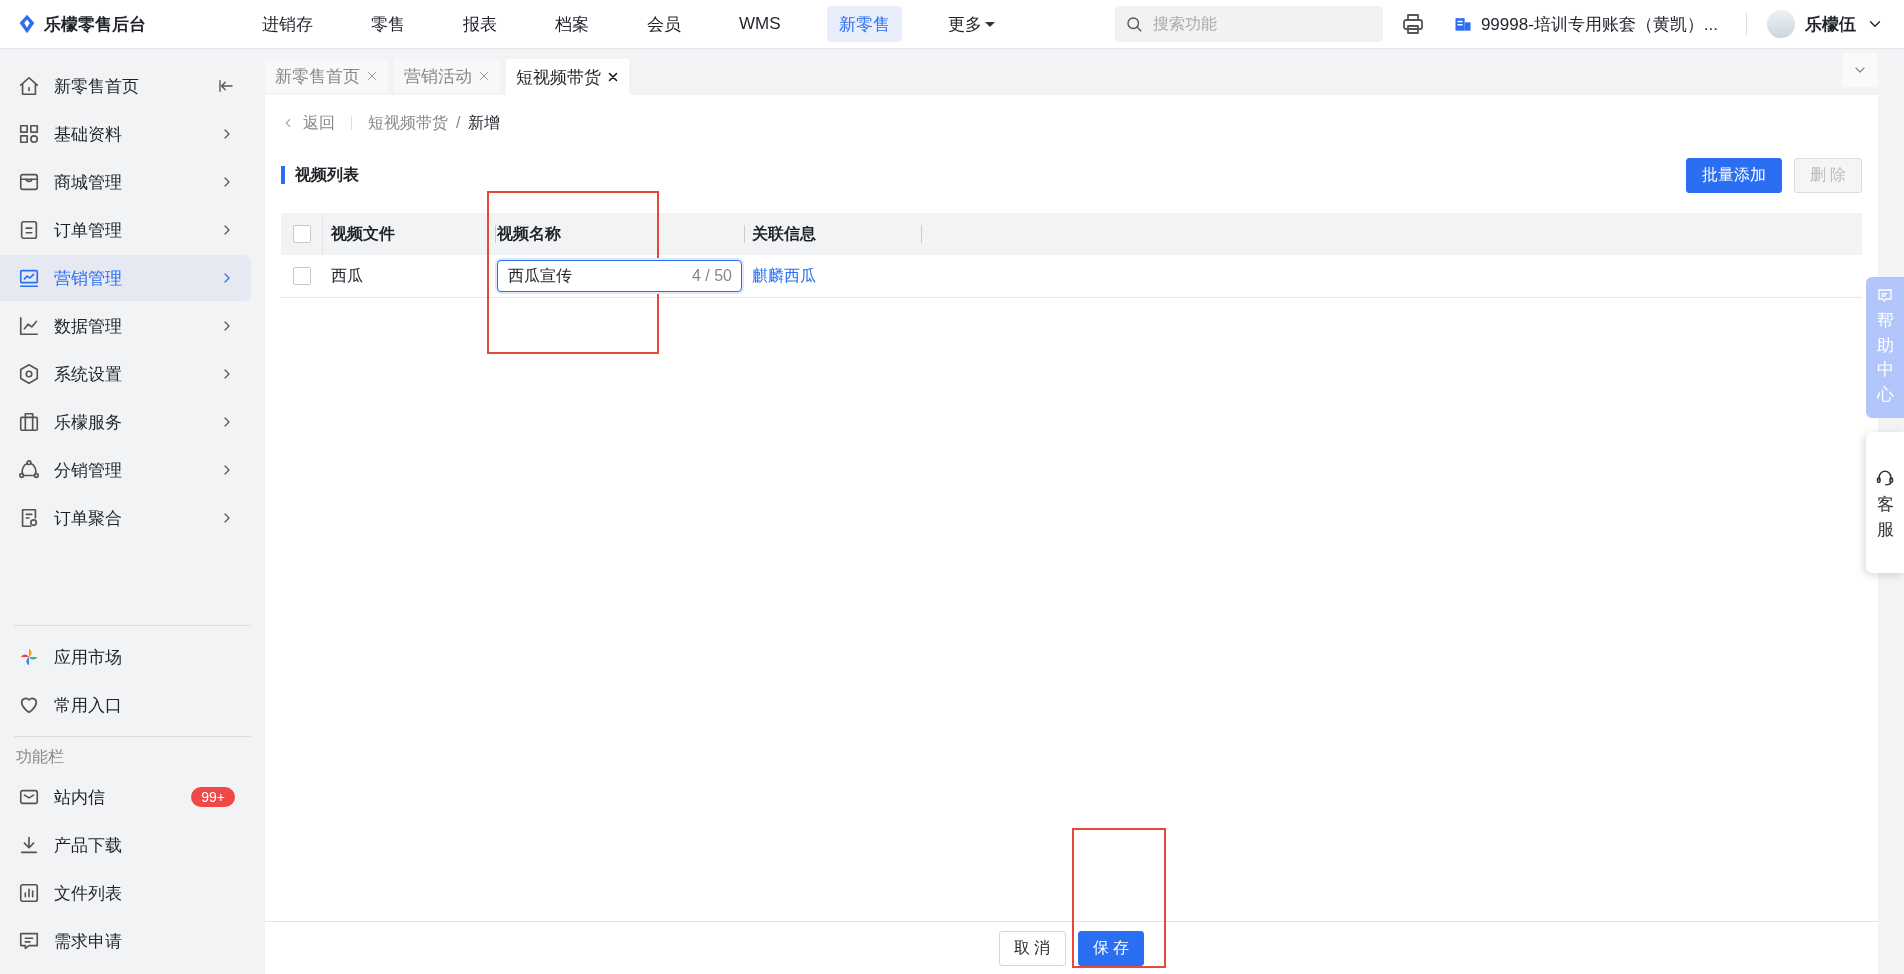  I want to click on sidebar-item: 系统设置, so click(125, 374).